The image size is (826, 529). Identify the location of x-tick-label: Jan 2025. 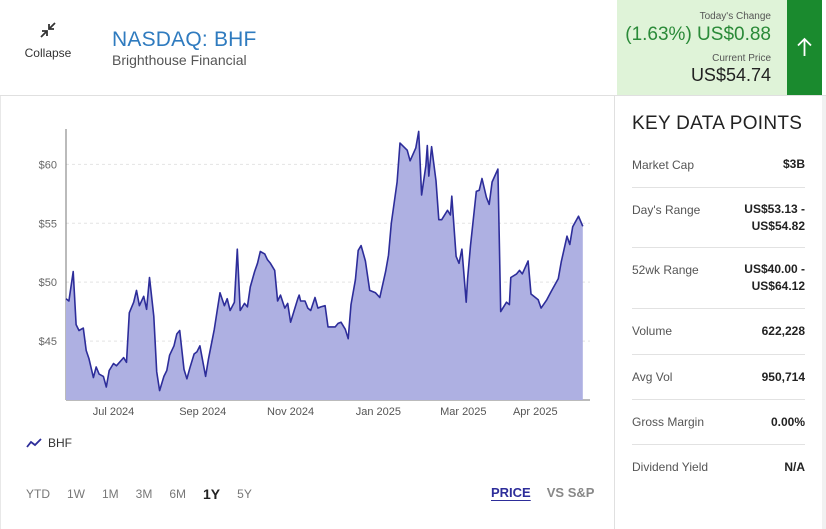
(378, 412).